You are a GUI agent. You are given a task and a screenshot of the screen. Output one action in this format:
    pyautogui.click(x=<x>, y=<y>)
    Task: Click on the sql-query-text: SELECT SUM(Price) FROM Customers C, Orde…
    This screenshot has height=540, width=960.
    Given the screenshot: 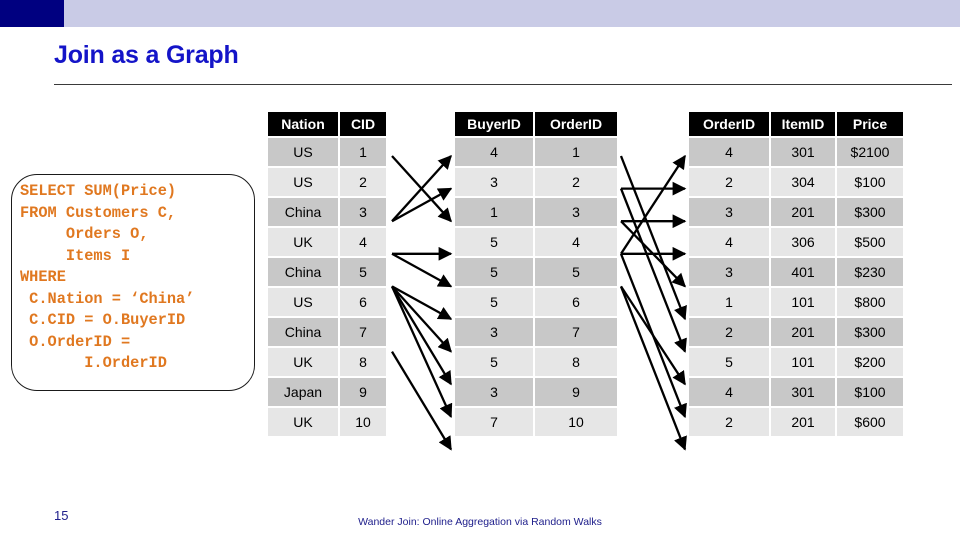 What is the action you would take?
    pyautogui.click(x=107, y=277)
    